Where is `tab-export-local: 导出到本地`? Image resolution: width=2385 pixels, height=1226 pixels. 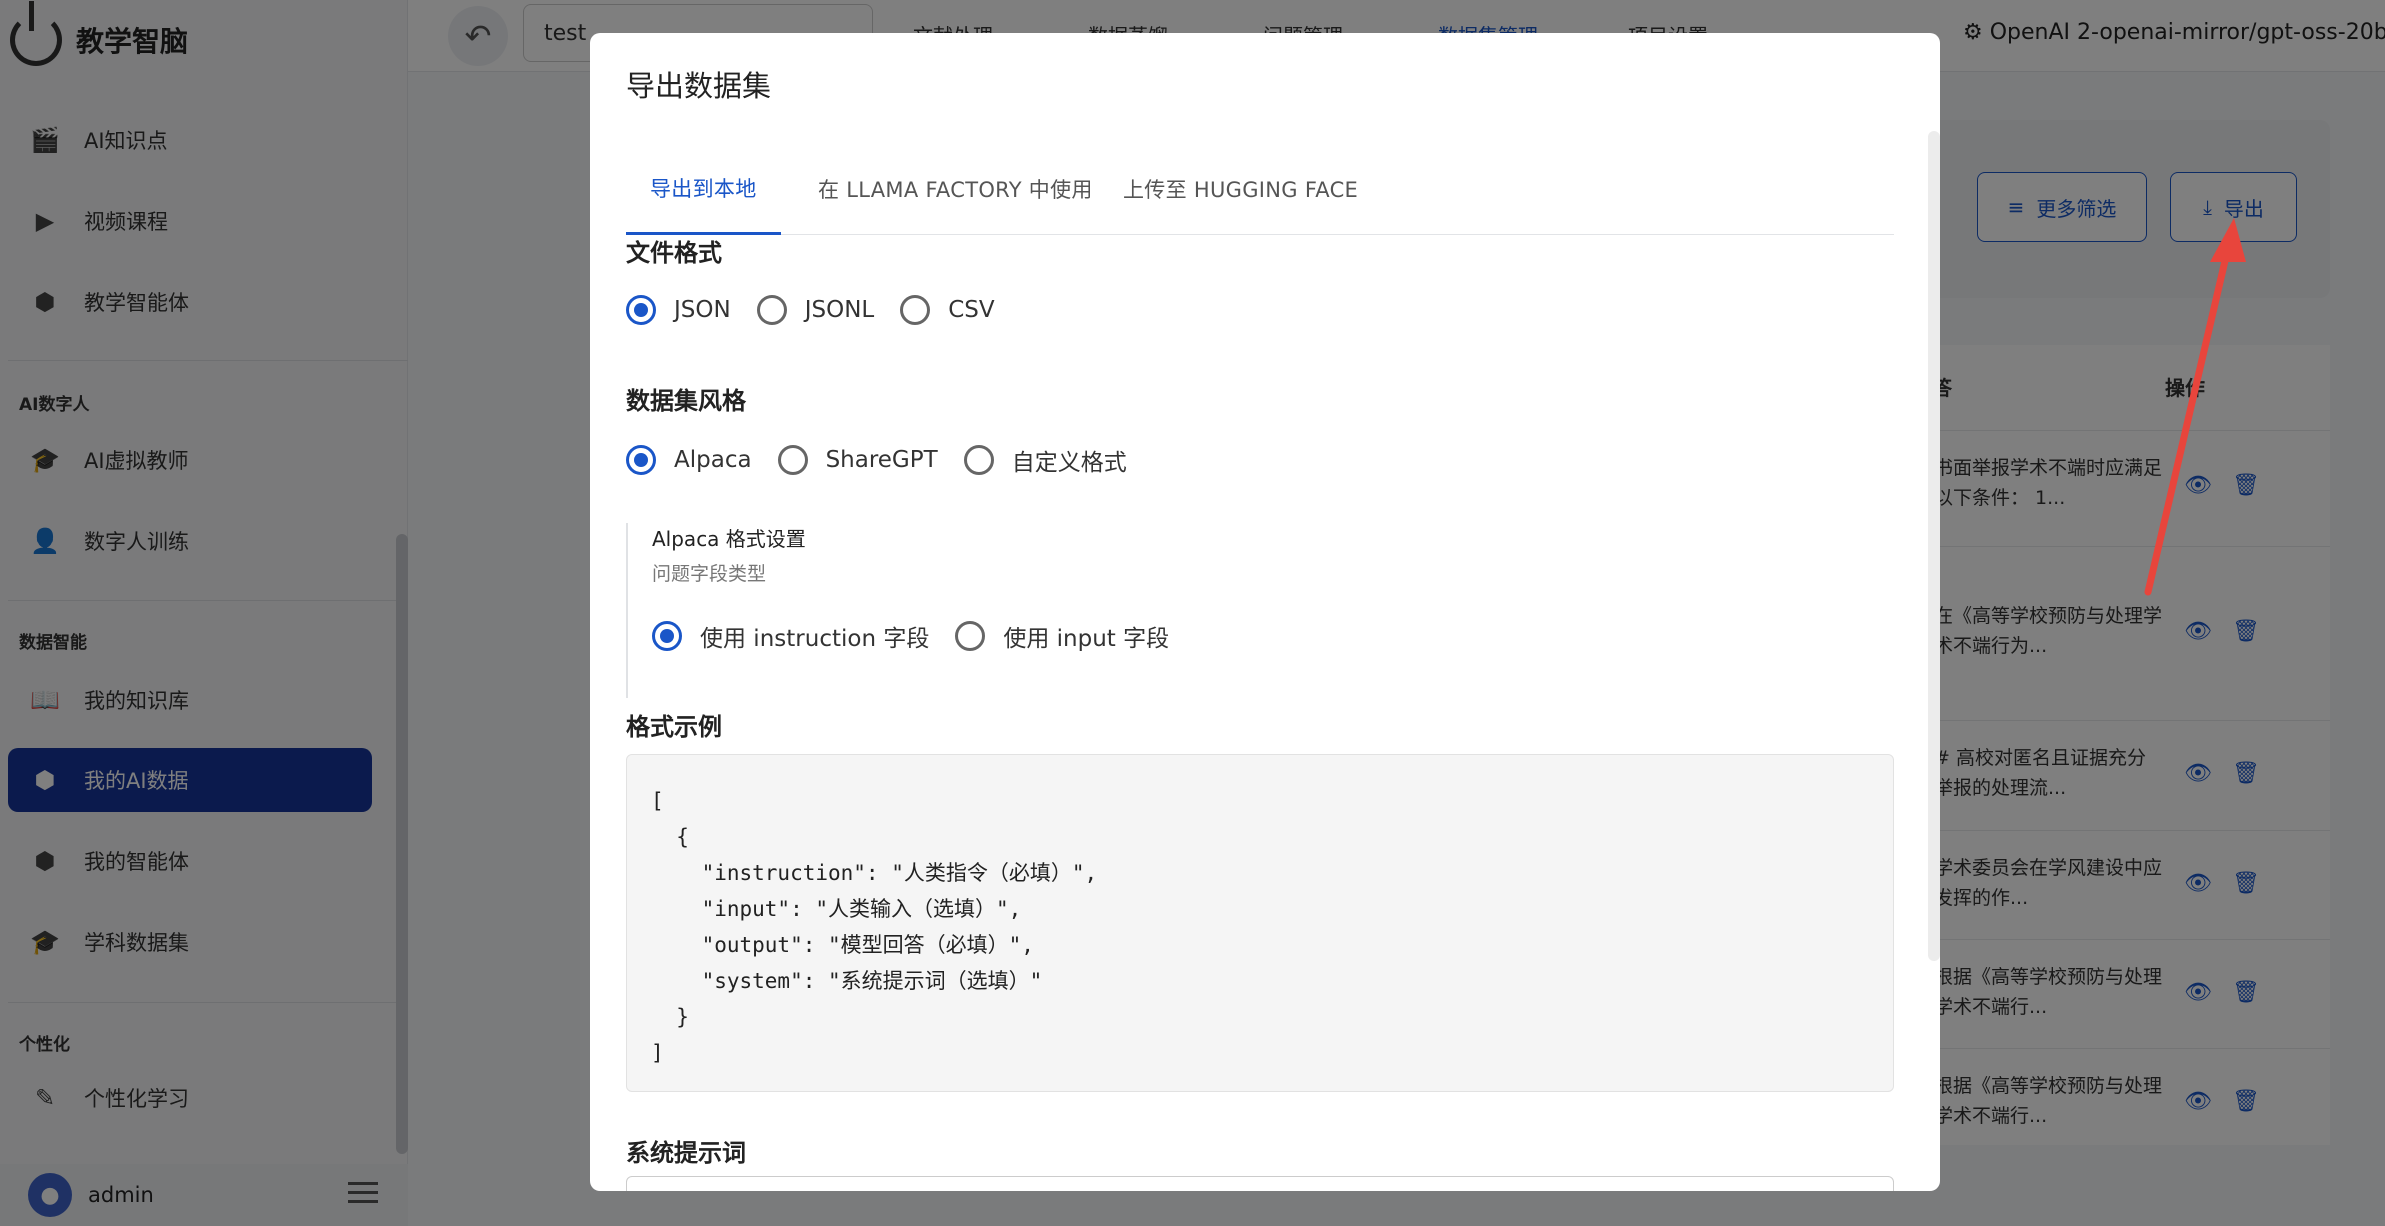 tab-export-local: 导出到本地 is located at coordinates (703, 189).